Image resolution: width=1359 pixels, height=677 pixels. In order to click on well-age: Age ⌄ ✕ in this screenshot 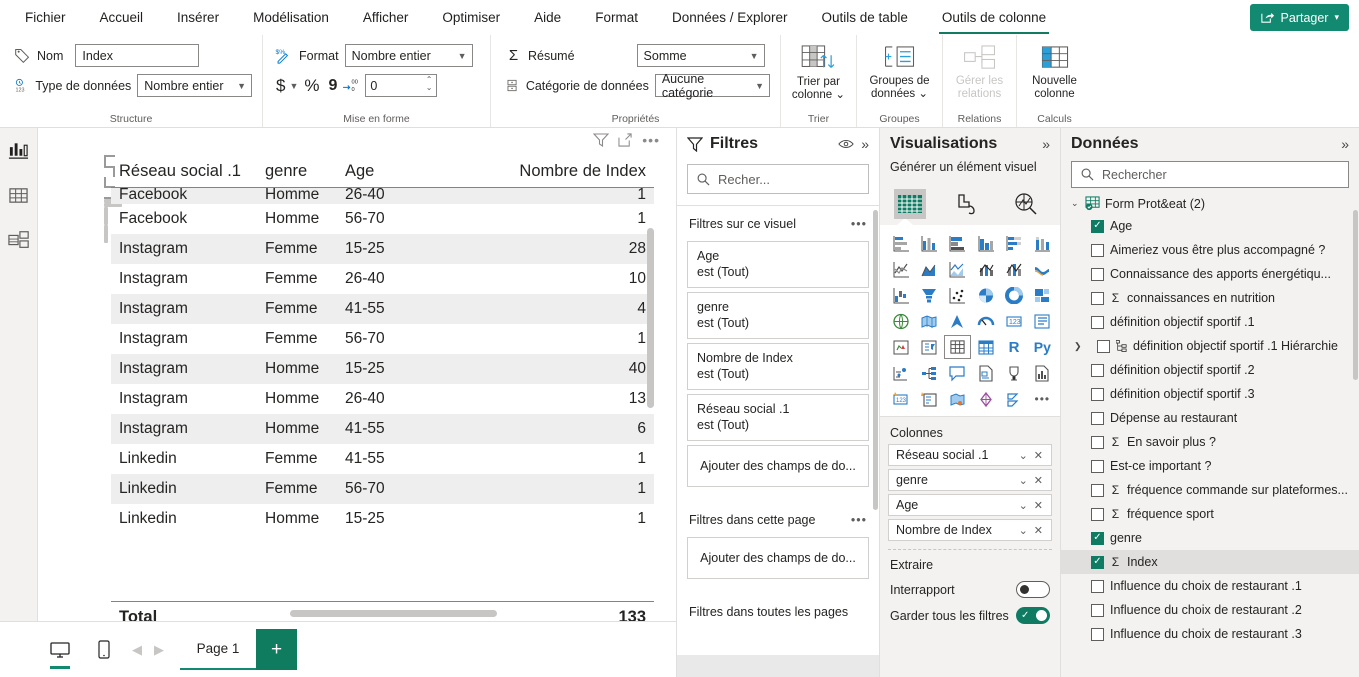, I will do `click(970, 505)`.